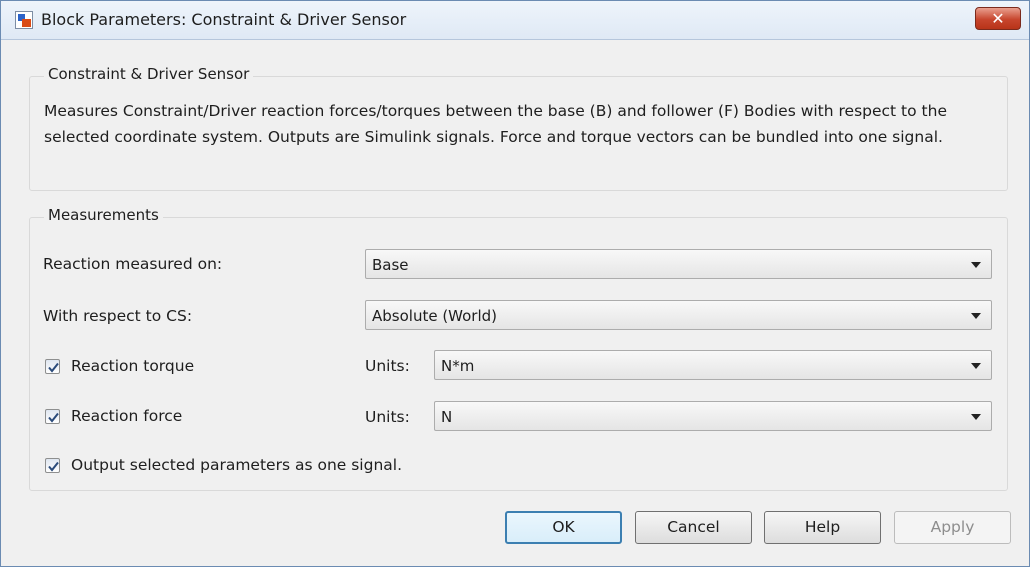 This screenshot has width=1030, height=567. Describe the element at coordinates (678, 315) in the screenshot. I see `with-respect-to-cs-select: Absolute (World)` at that location.